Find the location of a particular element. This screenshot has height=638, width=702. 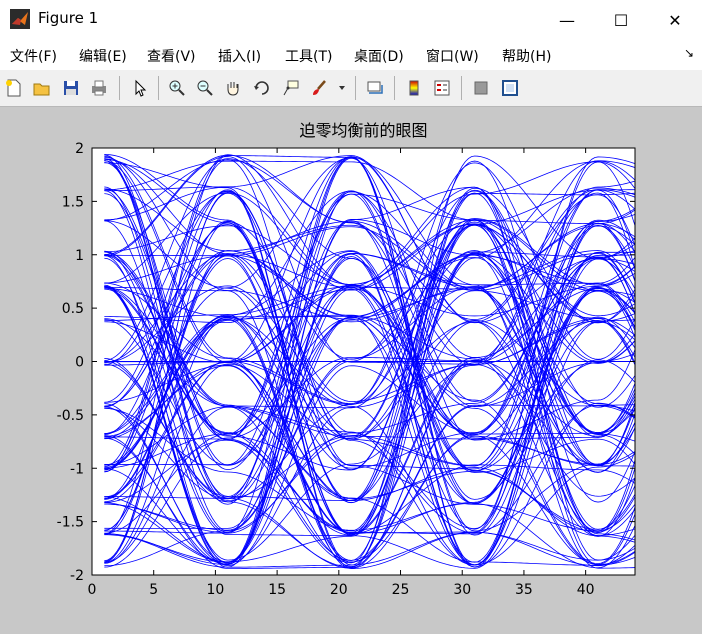

menu-window: 窗口(W) is located at coordinates (452, 56).